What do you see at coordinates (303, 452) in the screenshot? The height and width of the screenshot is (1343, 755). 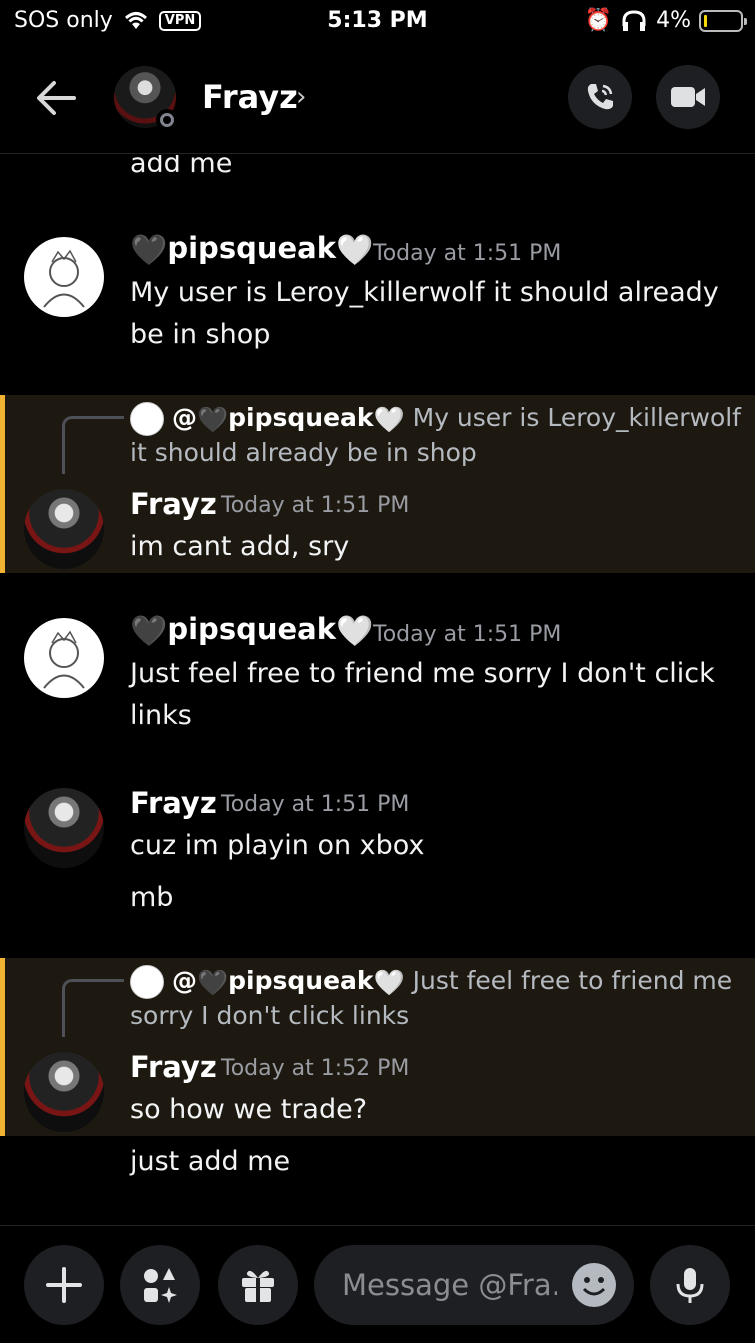 I see `reply-preview-text: it should already be in shop` at bounding box center [303, 452].